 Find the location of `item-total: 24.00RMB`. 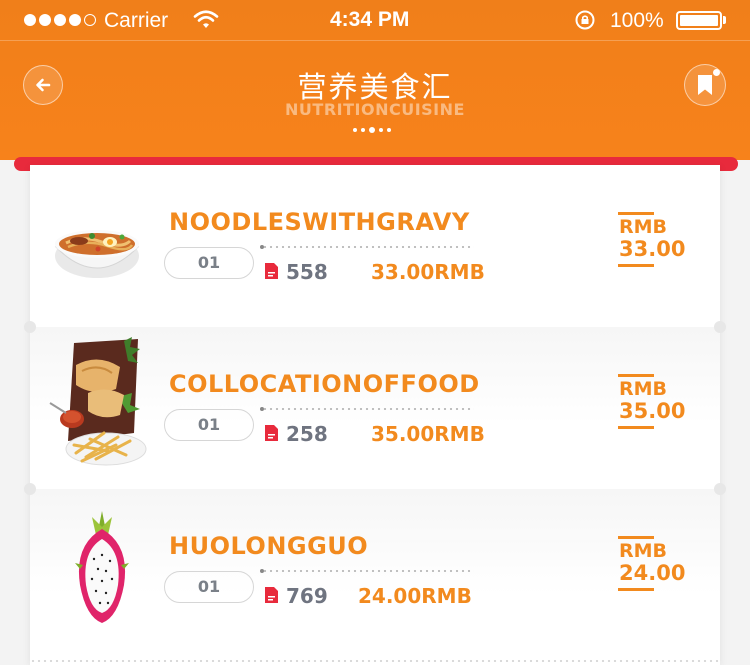

item-total: 24.00RMB is located at coordinates (415, 596).